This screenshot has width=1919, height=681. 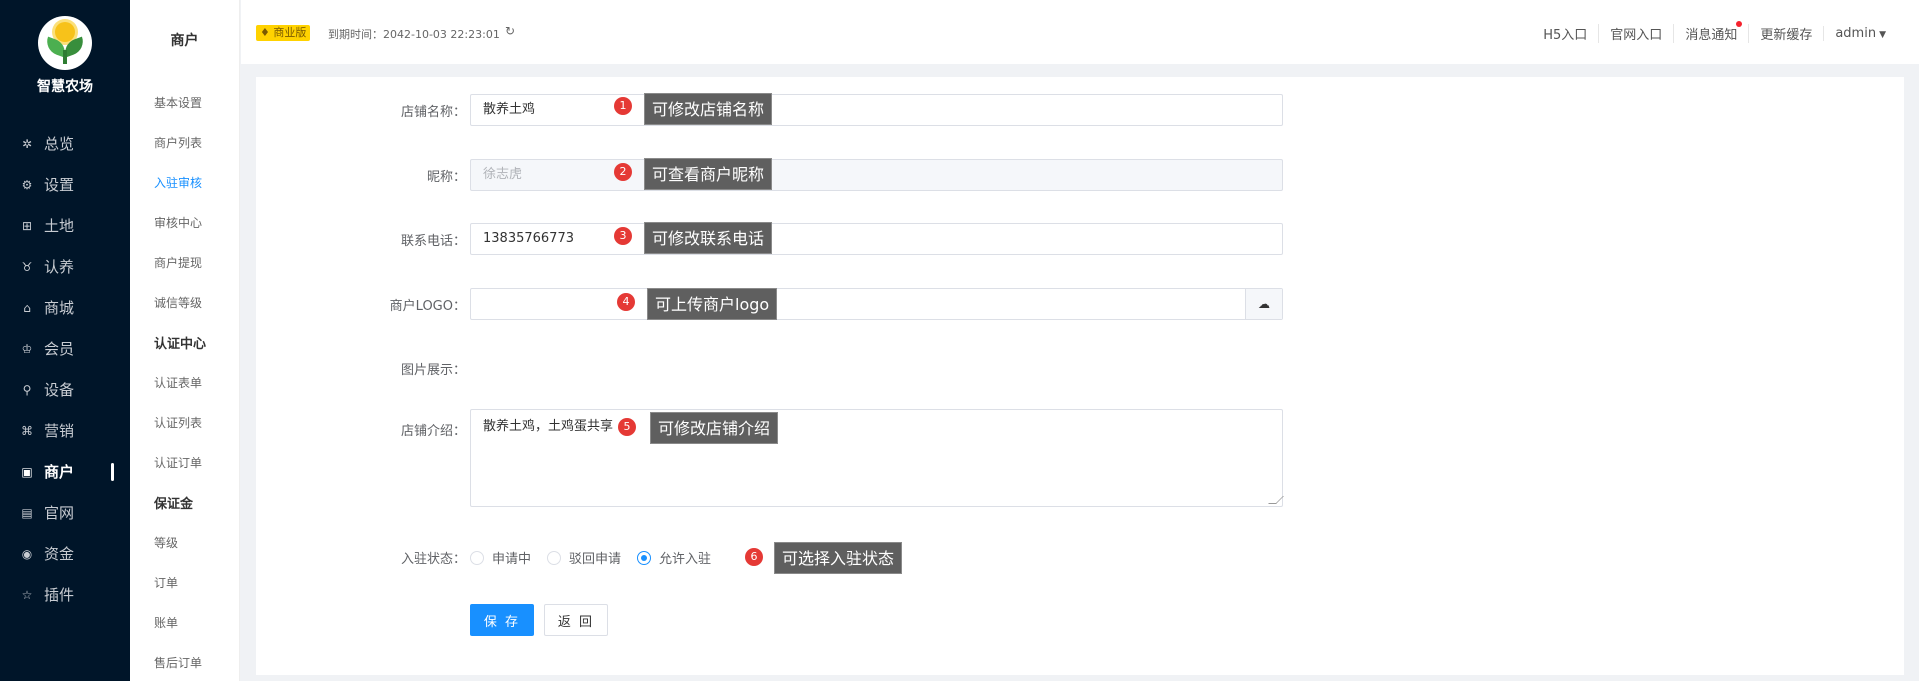 I want to click on farm-logo-icon, so click(x=65, y=43).